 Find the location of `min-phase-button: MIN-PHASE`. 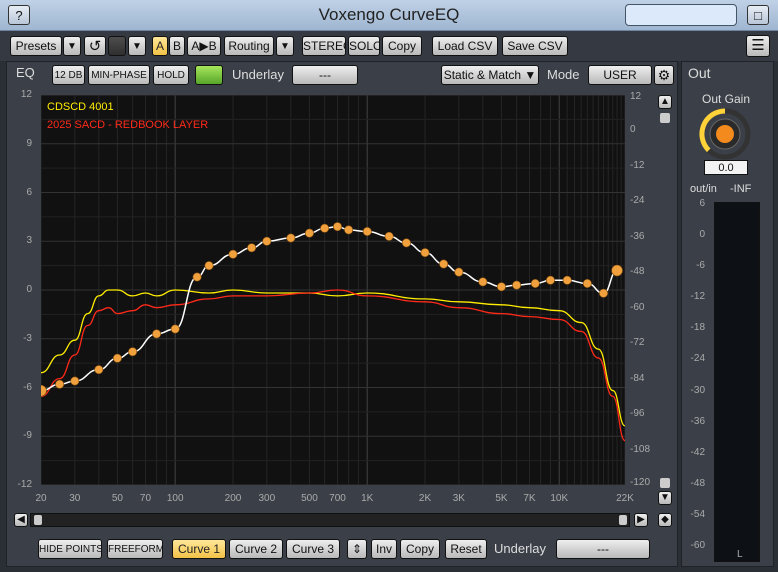

min-phase-button: MIN-PHASE is located at coordinates (119, 75).